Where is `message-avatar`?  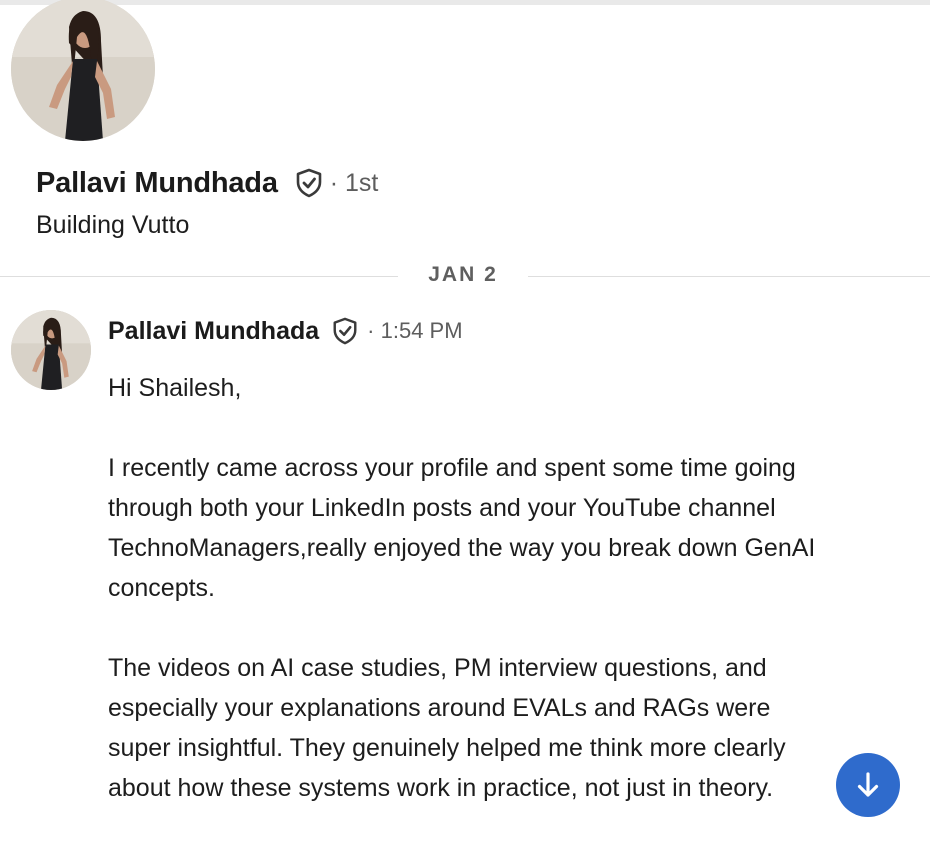
message-avatar is located at coordinates (51, 350).